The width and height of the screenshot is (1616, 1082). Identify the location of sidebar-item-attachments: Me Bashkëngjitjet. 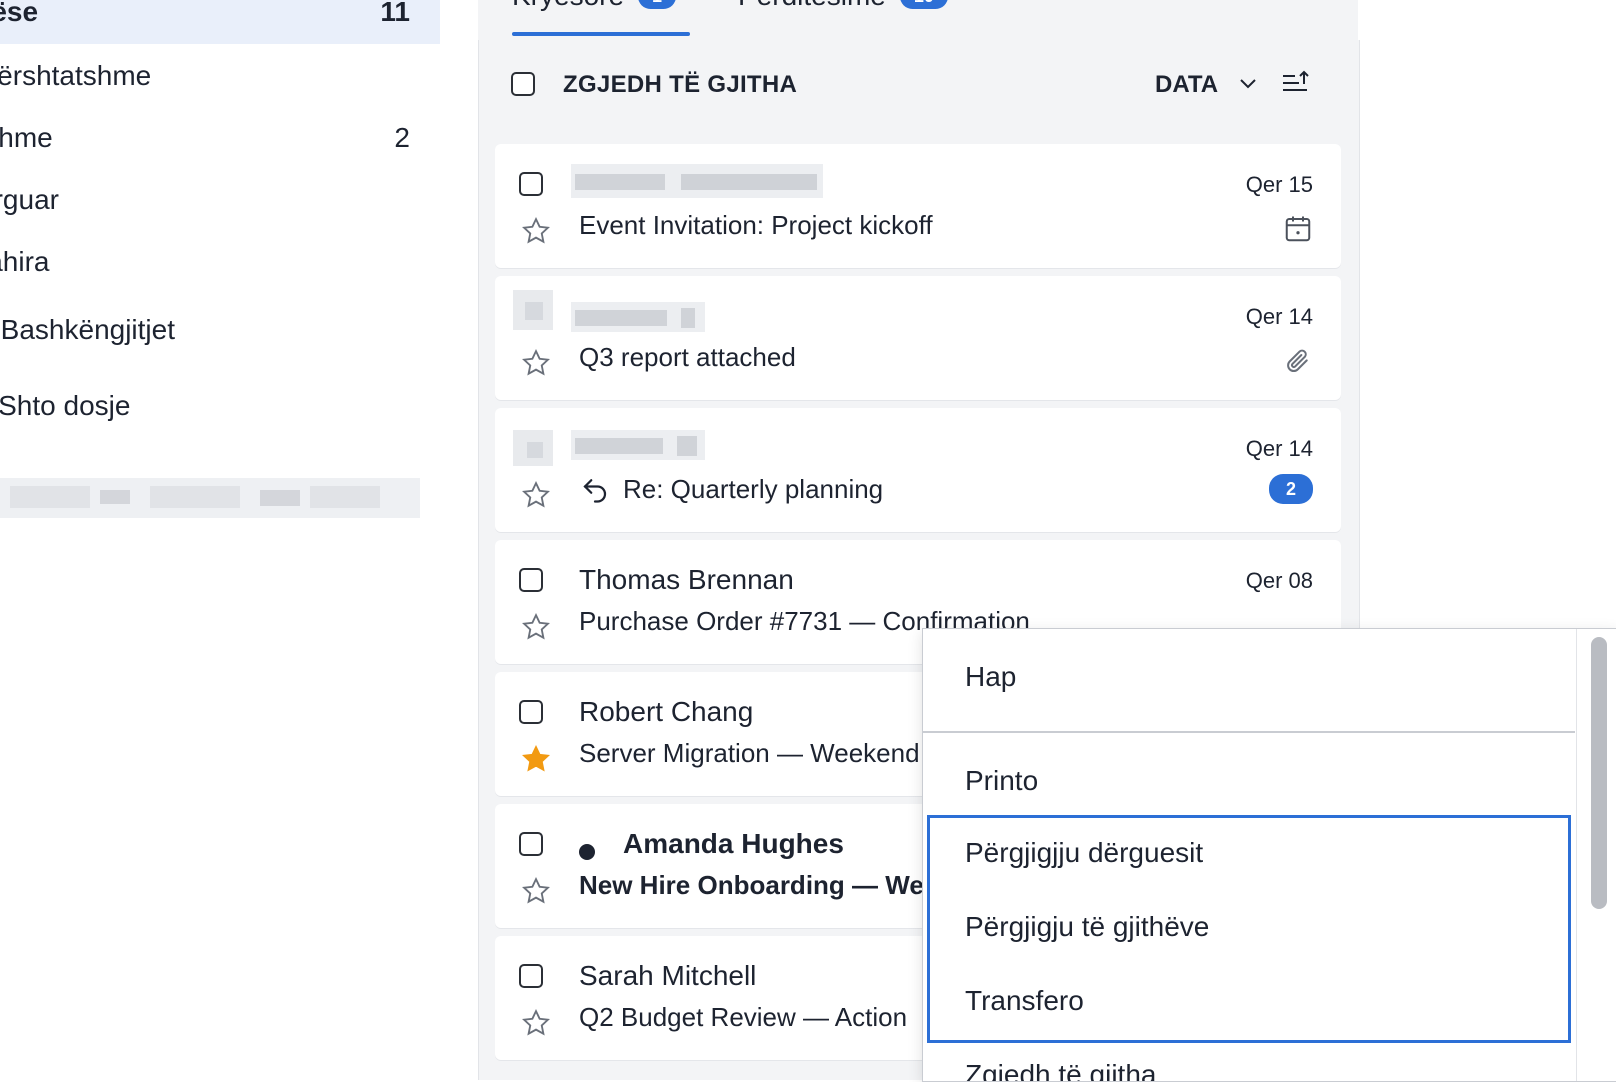
(220, 330).